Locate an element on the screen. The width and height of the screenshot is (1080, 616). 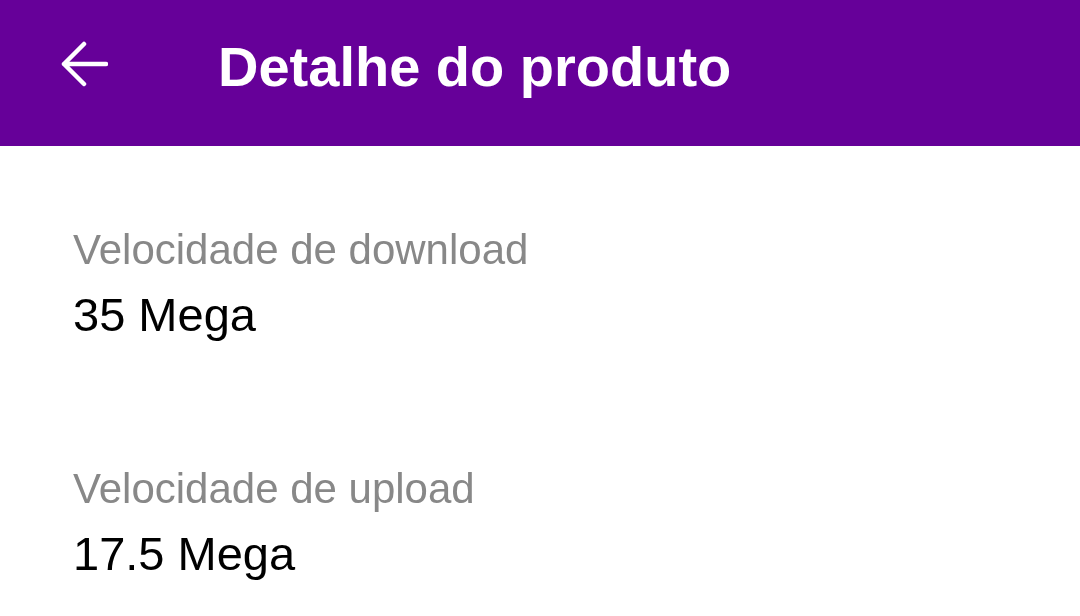
field-label: Velocidade de upload is located at coordinates (274, 489).